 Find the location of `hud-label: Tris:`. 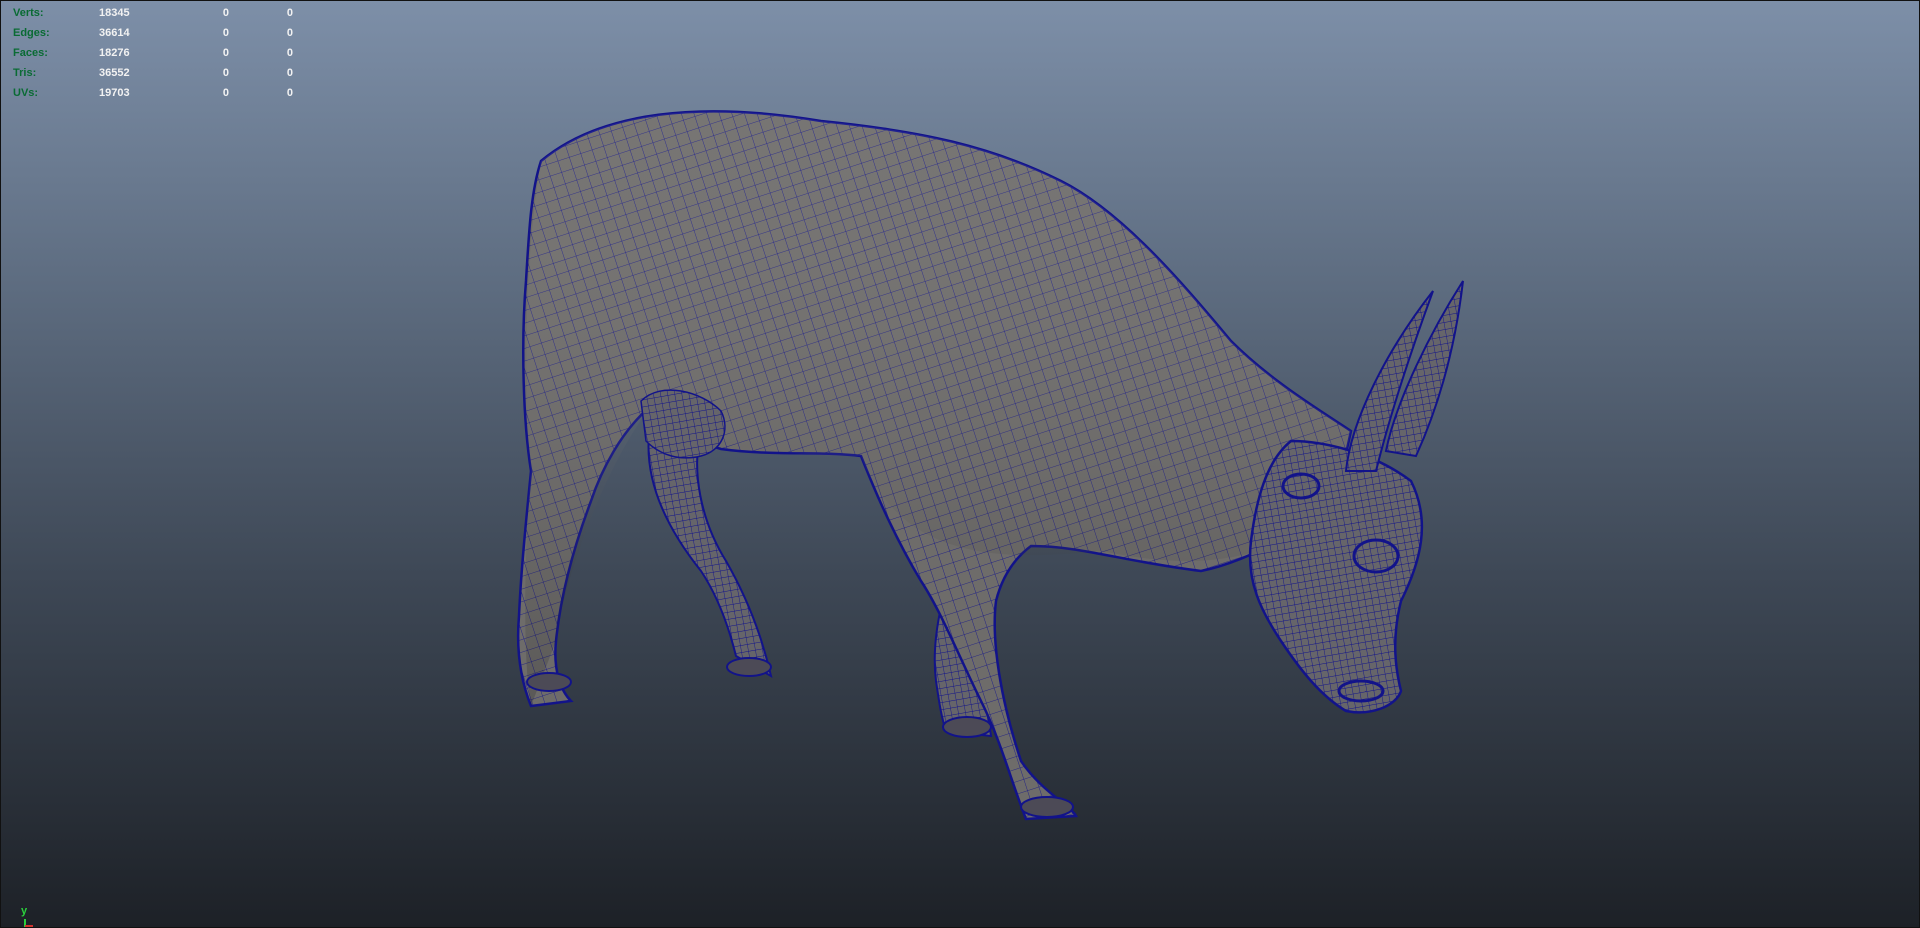

hud-label: Tris: is located at coordinates (25, 73).